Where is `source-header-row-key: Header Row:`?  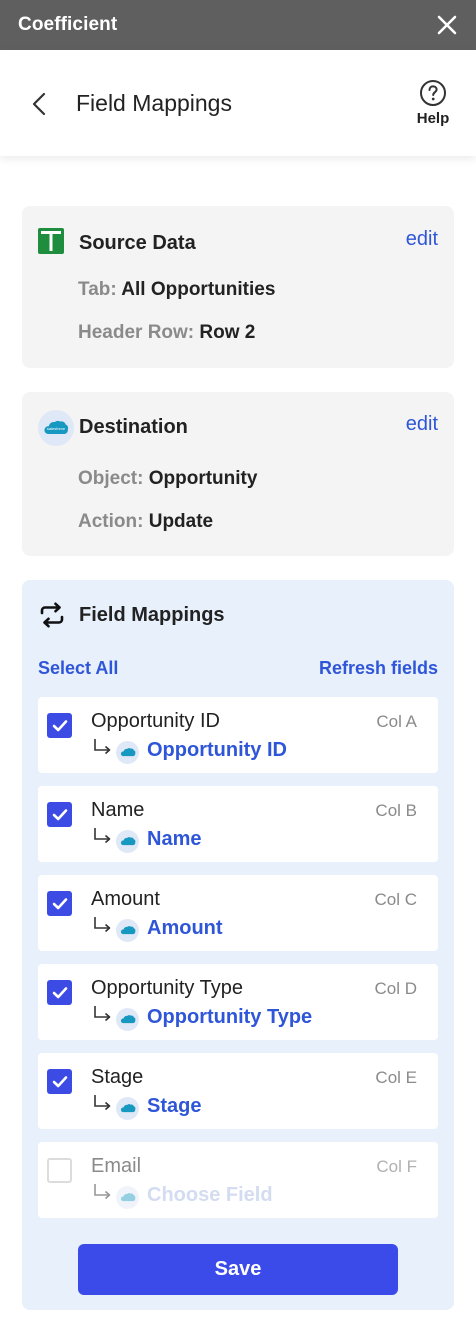
source-header-row-key: Header Row: is located at coordinates (136, 332).